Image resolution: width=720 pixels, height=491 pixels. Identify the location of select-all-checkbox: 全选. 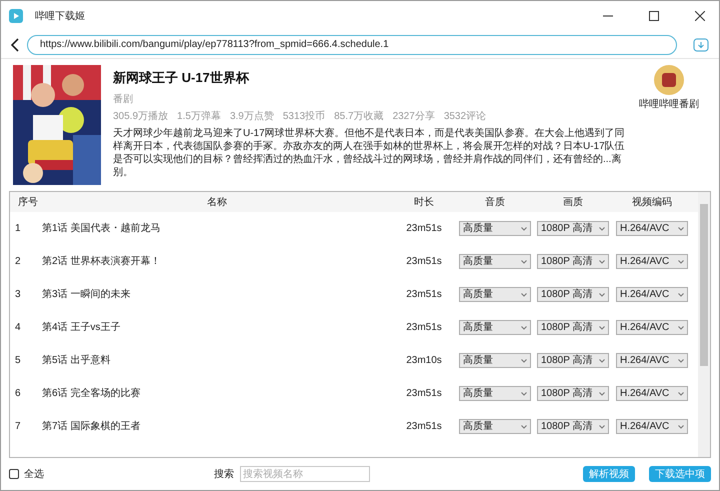
(26, 474).